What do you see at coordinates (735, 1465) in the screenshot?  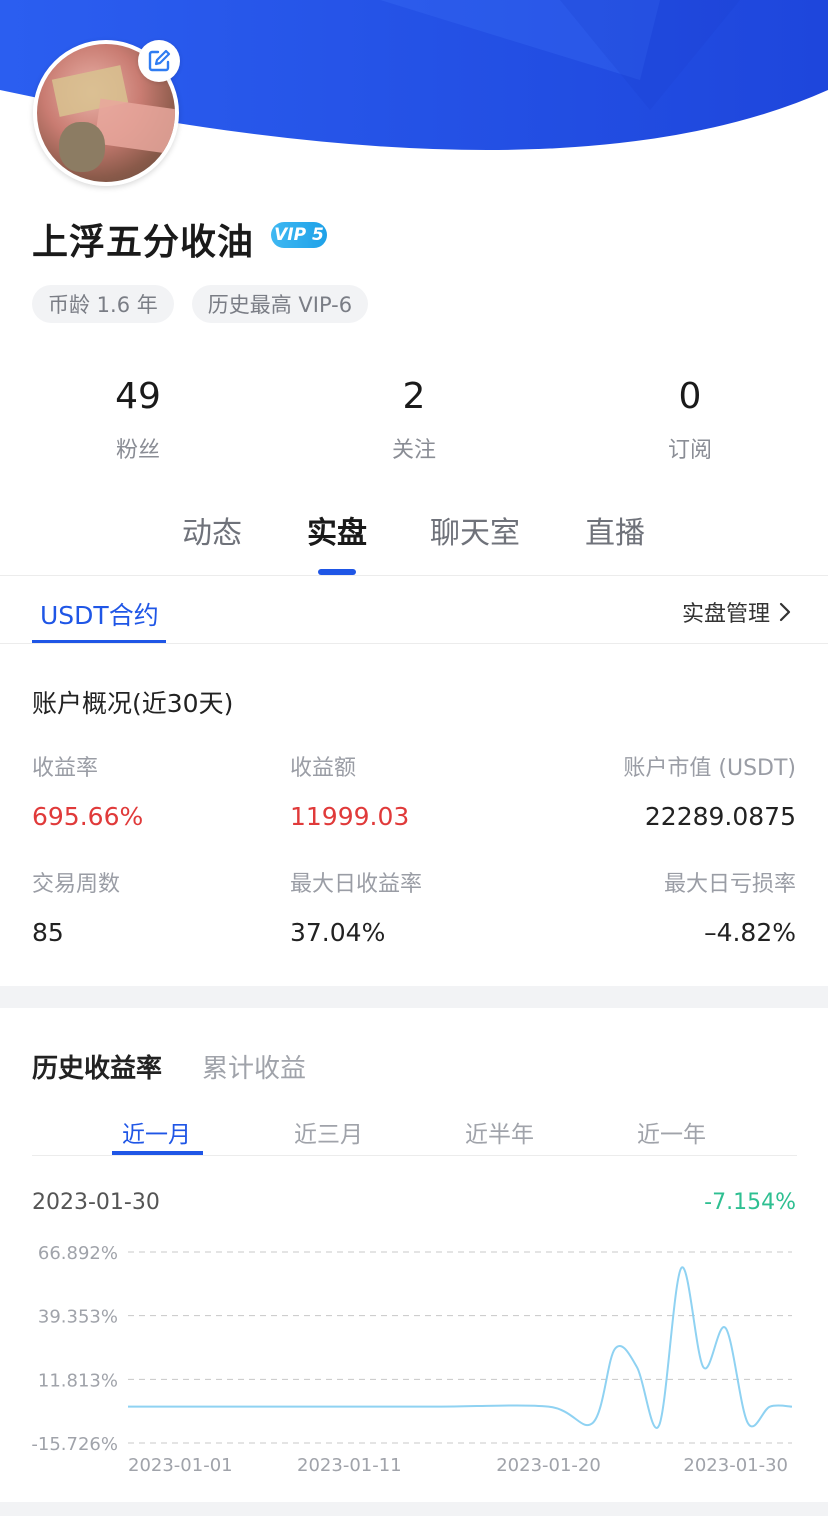 I see `x-tick-label: 2023-01-30` at bounding box center [735, 1465].